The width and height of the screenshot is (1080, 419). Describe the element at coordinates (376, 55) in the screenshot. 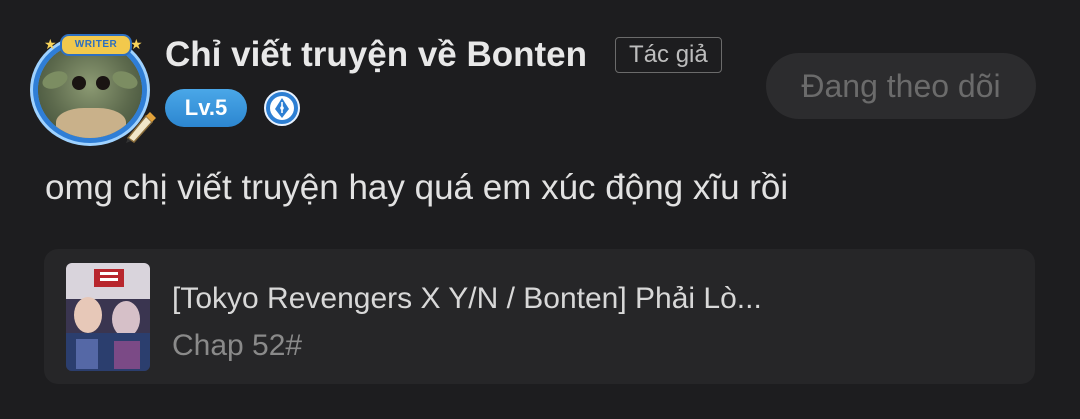

I see `username: Chỉ viết truyện về Bonten` at that location.